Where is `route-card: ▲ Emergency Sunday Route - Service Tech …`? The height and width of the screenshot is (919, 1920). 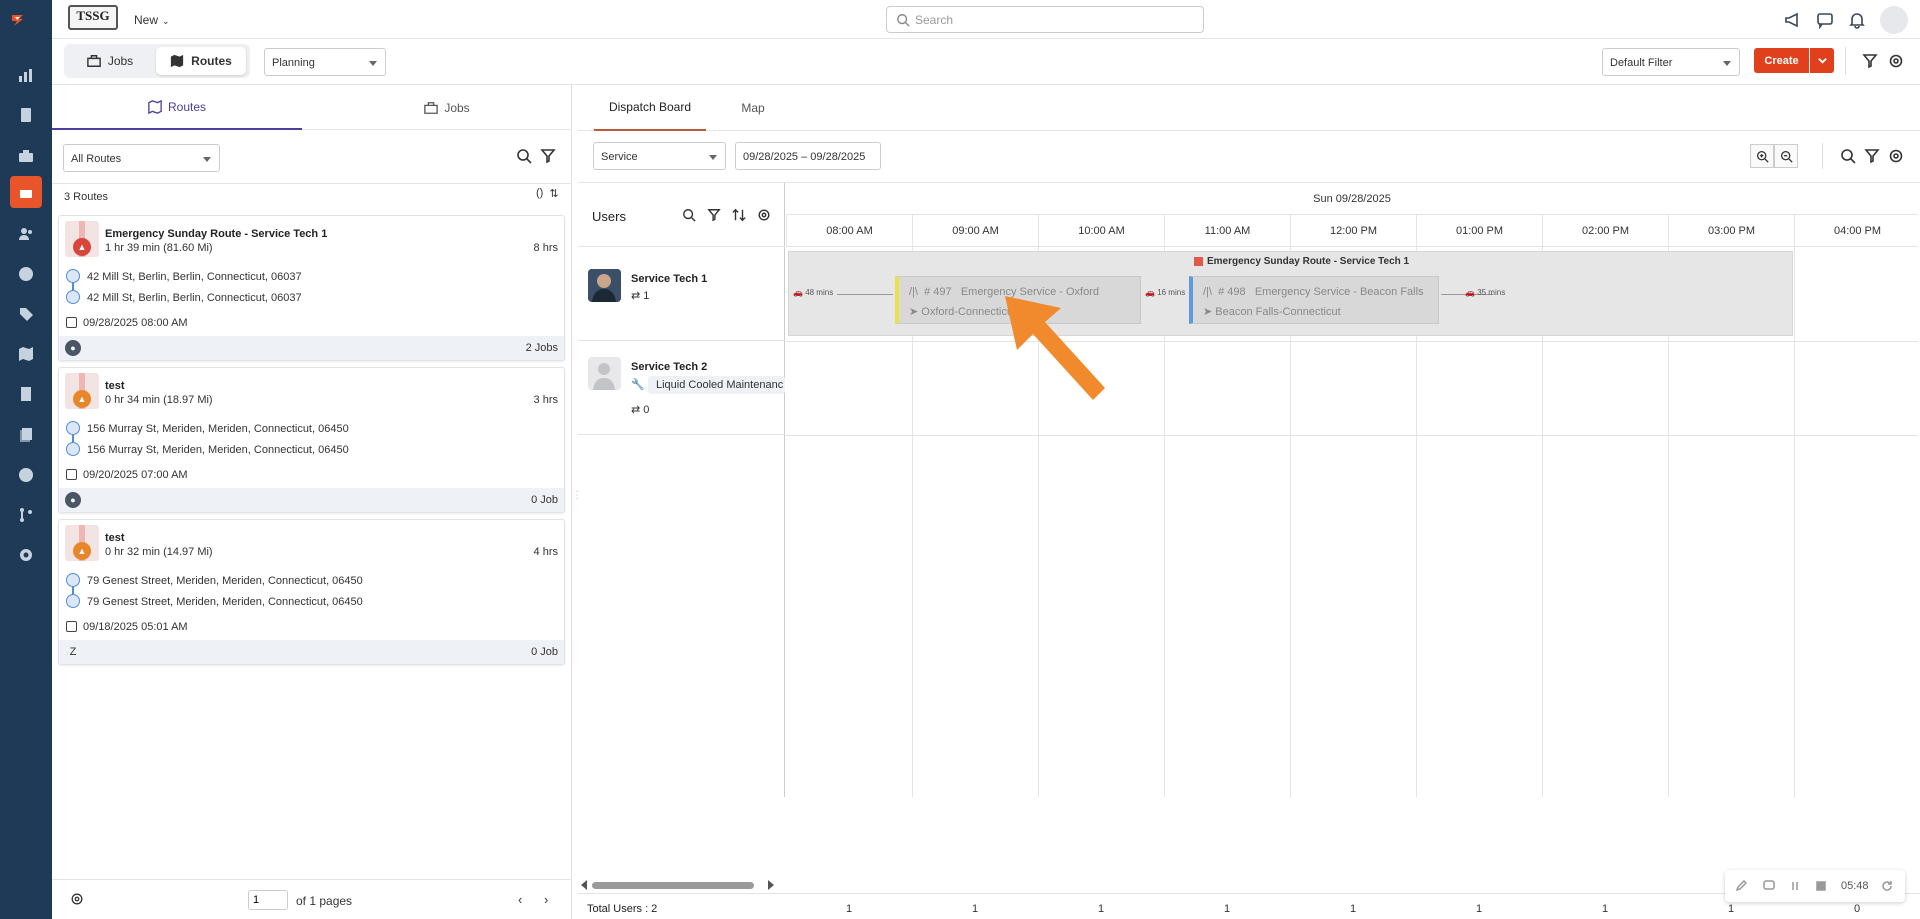
route-card: ▲ Emergency Sunday Route - Service Tech … is located at coordinates (311, 288).